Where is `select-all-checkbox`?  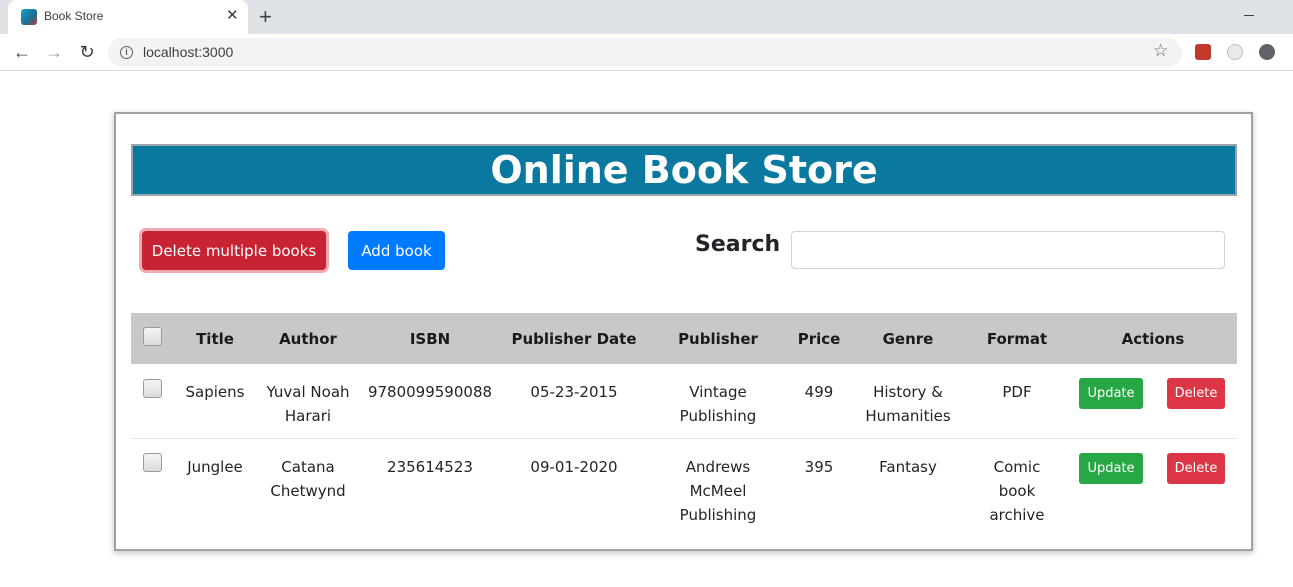 select-all-checkbox is located at coordinates (152, 336).